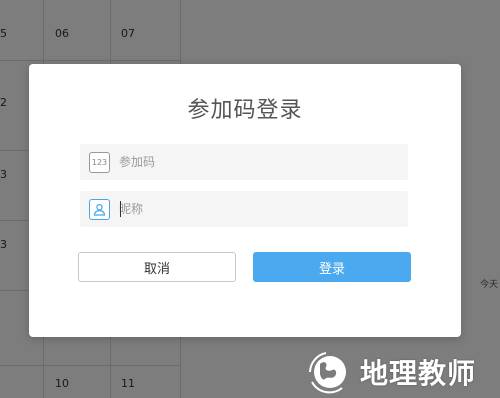  I want to click on join-code-field: 123, so click(244, 162).